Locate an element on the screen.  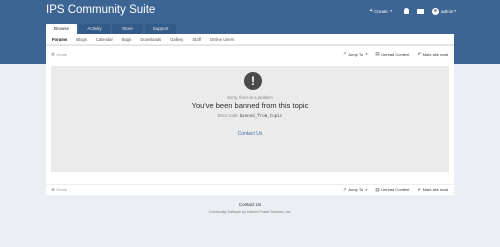
plus-icon: + is located at coordinates (371, 11).